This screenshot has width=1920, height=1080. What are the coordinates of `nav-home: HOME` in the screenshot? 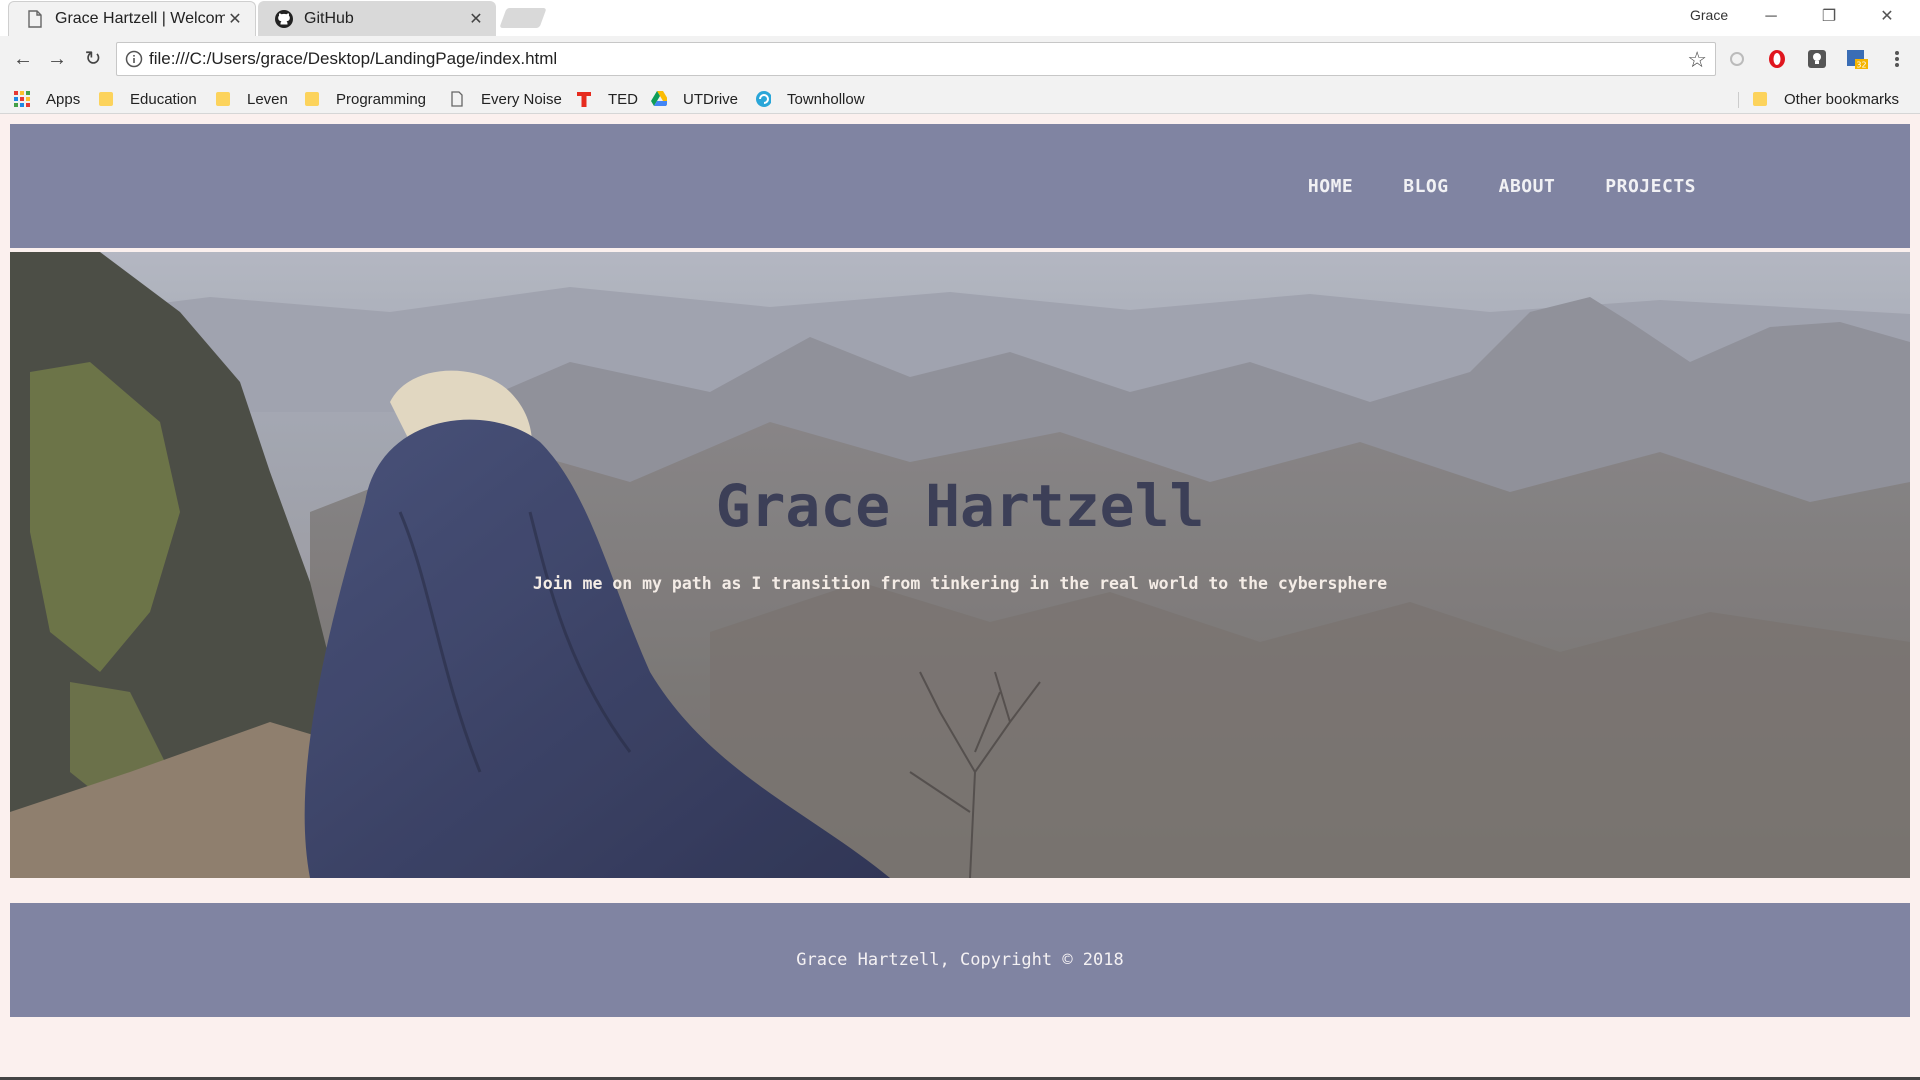 It's located at (1330, 186).